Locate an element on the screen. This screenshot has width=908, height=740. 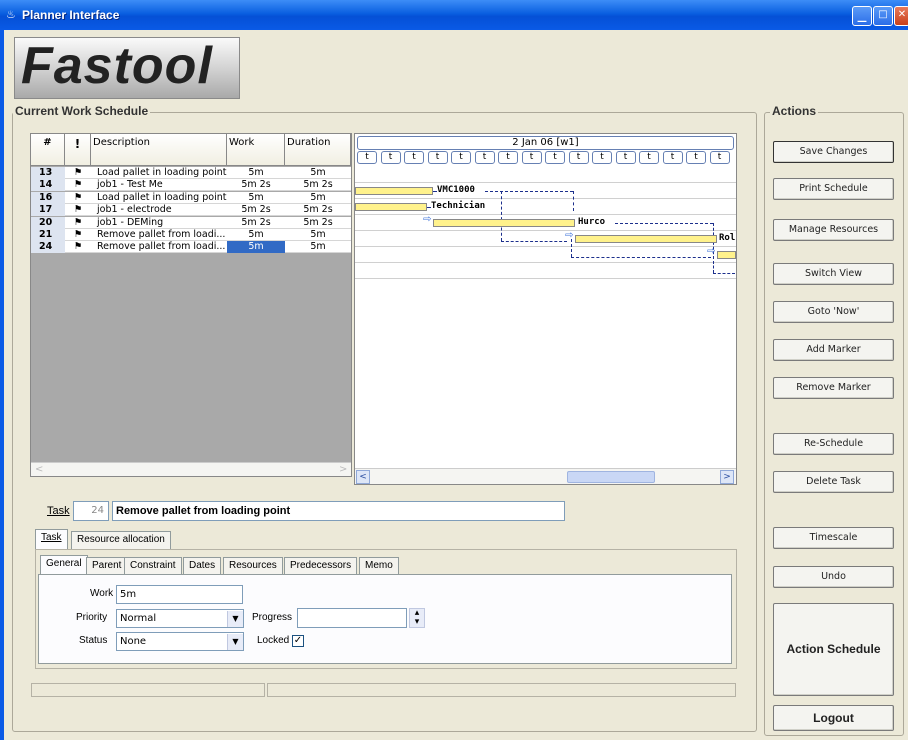
remove-marker-button: Remove Marker is located at coordinates (833, 388).